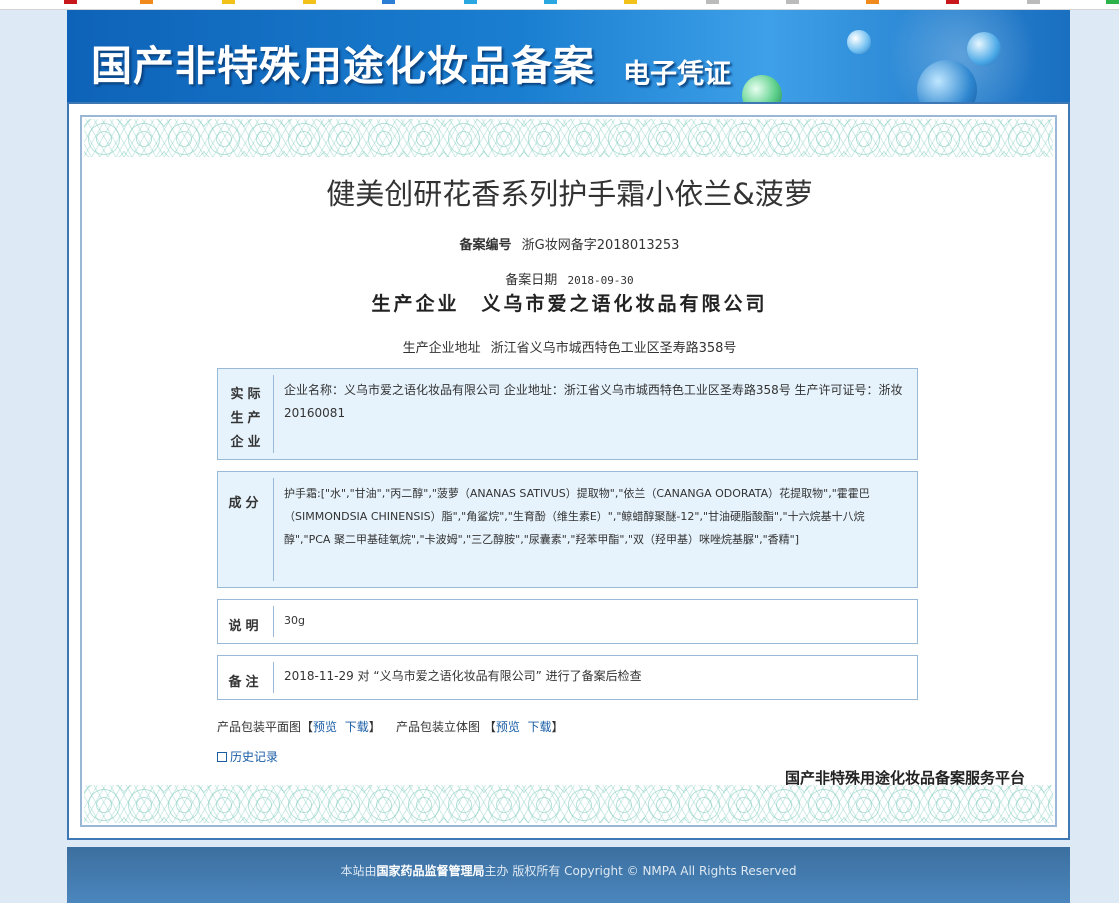  Describe the element at coordinates (294, 620) in the screenshot. I see `description-text: 30g` at that location.